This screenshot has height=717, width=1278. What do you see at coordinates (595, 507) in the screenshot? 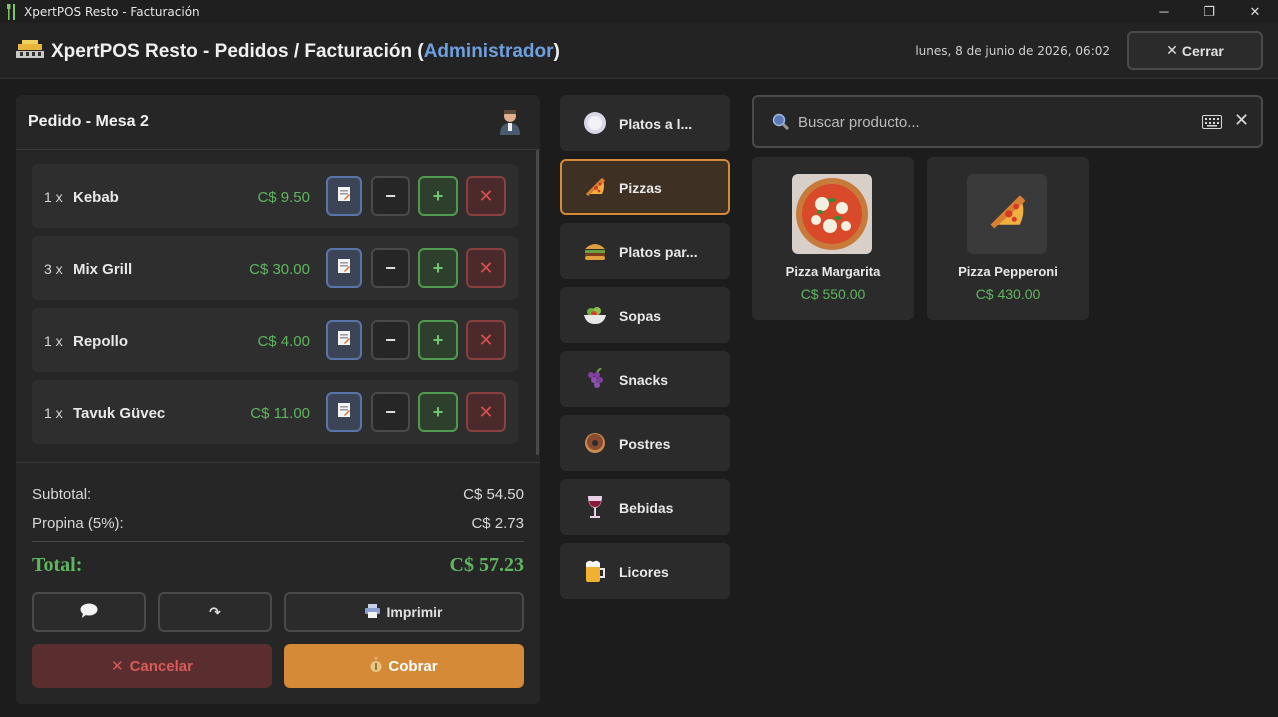
I see `wine-icon` at bounding box center [595, 507].